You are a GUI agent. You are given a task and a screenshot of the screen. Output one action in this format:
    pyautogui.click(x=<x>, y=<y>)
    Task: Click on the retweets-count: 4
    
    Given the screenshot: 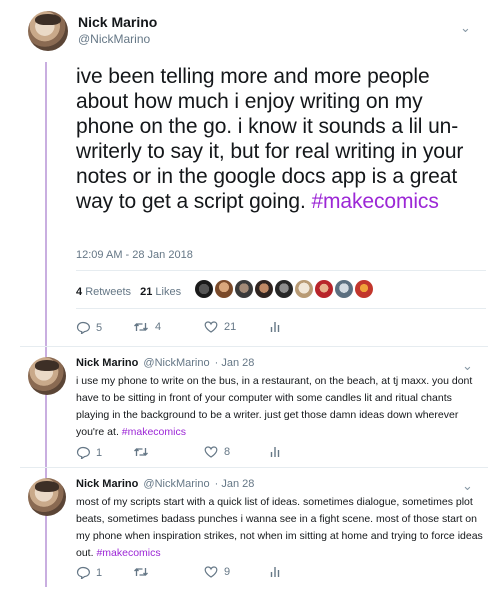 What is the action you would take?
    pyautogui.click(x=79, y=292)
    